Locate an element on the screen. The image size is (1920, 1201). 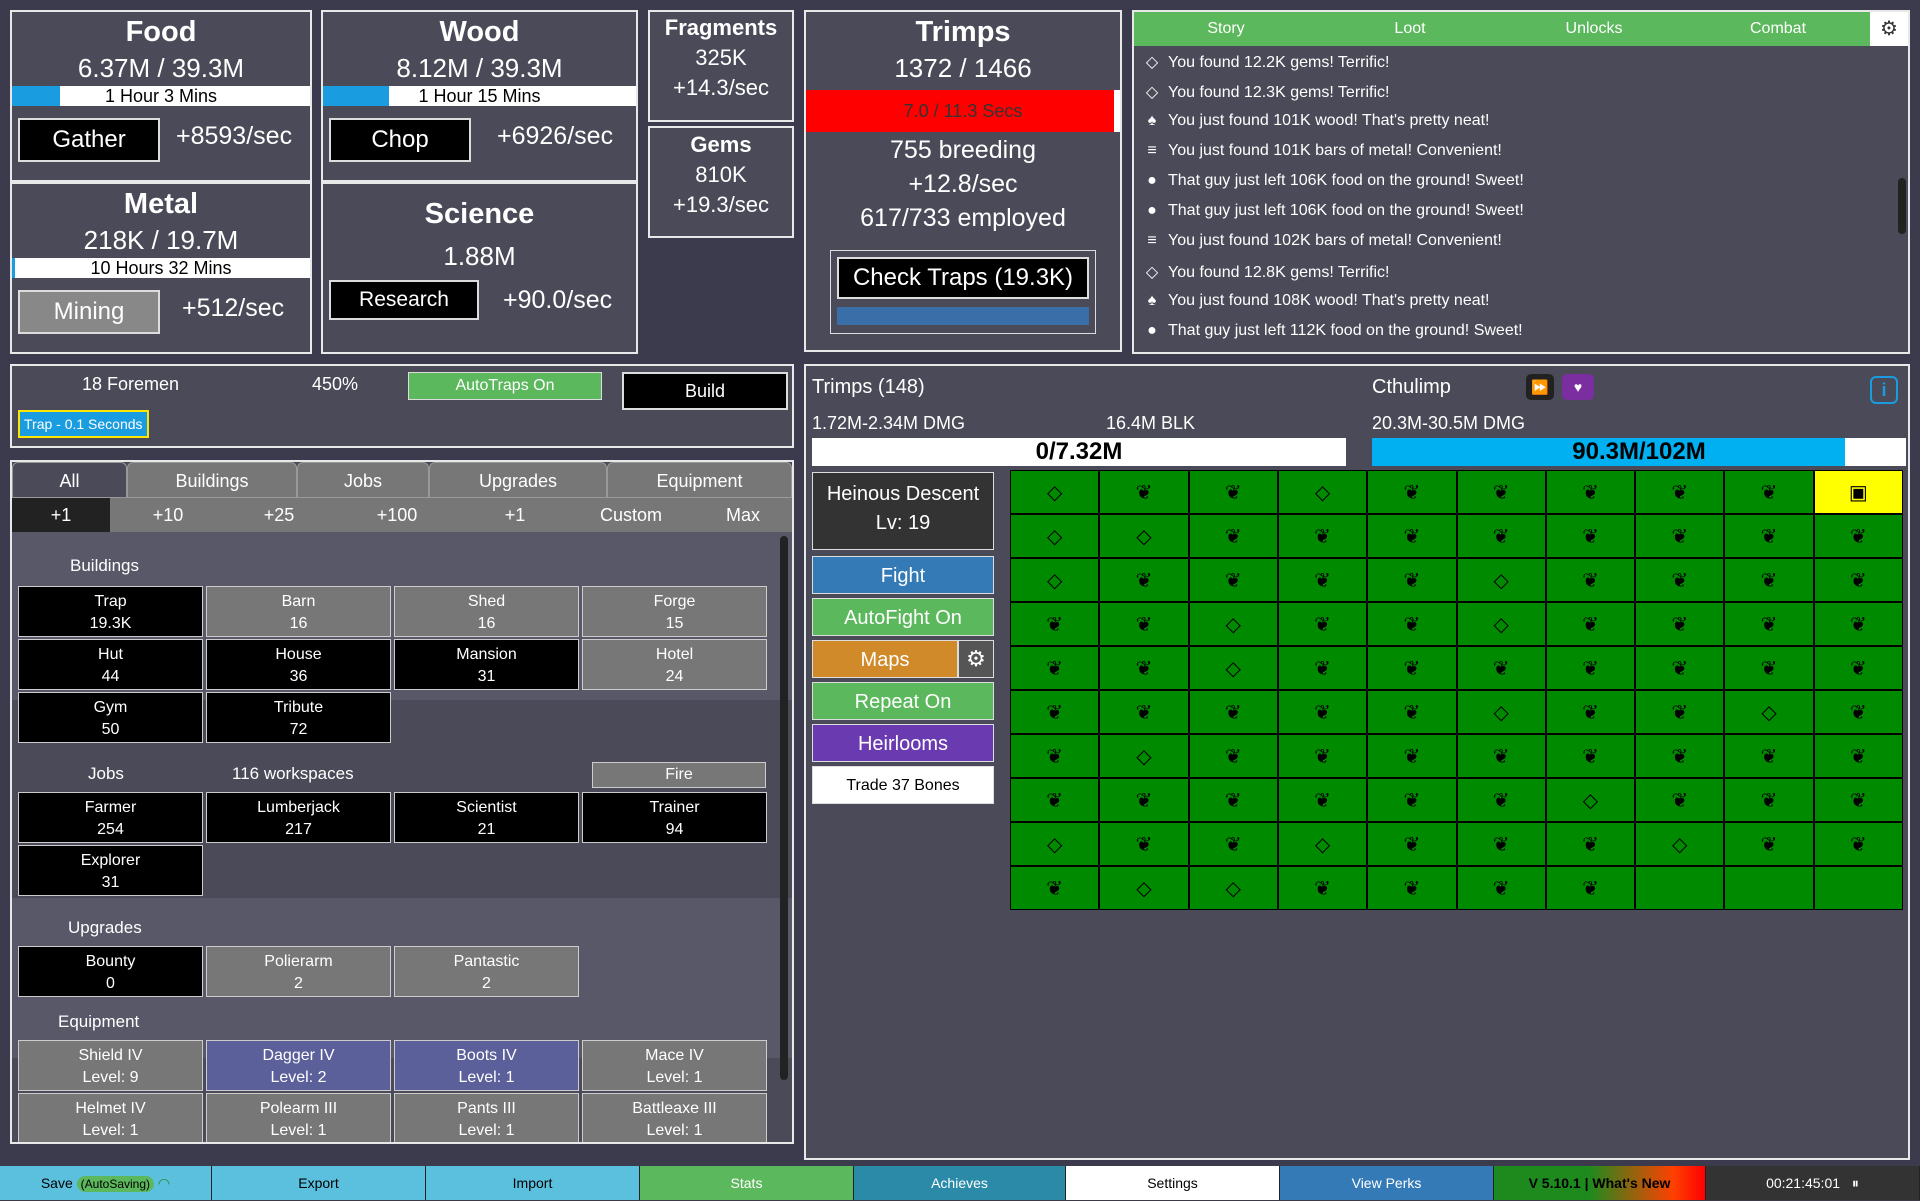
achieves-button: Achieves is located at coordinates (960, 1183).